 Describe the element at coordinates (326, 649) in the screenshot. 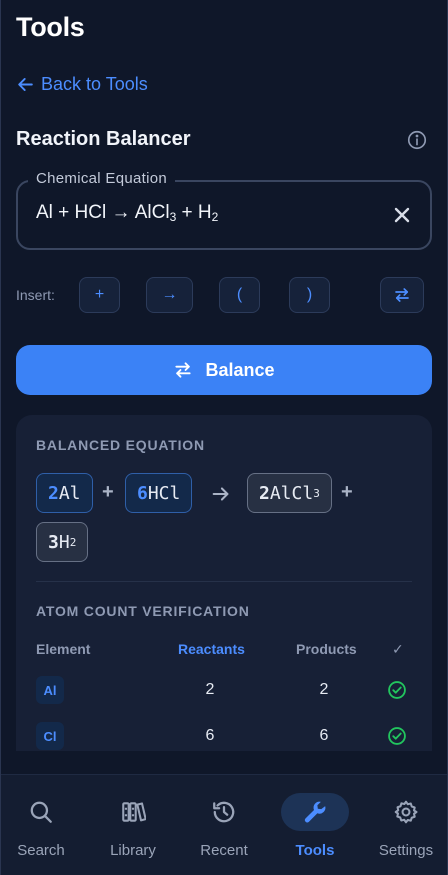

I see `column-header-products: Products` at that location.